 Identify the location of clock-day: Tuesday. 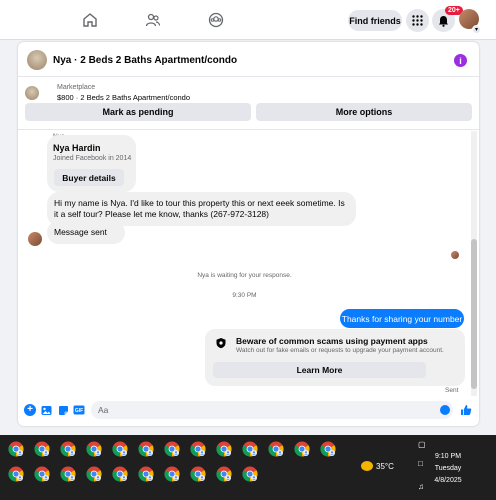
(448, 468).